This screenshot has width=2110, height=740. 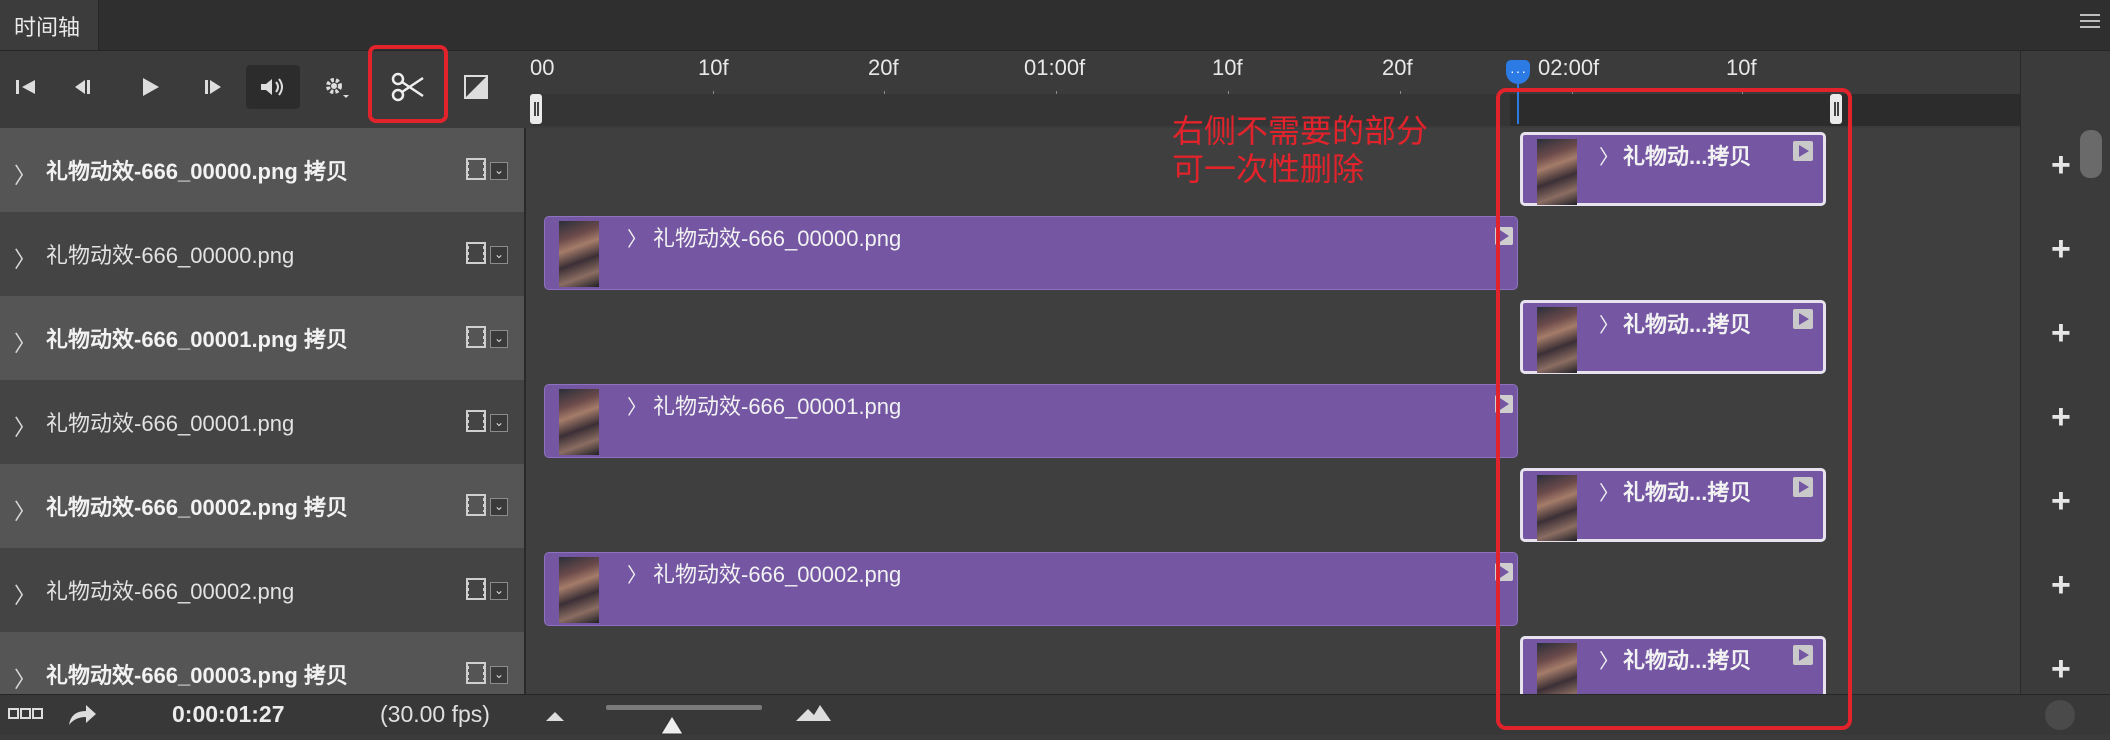 I want to click on layer-name: 礼物动效-666_00001.png 拷贝, so click(x=197, y=339).